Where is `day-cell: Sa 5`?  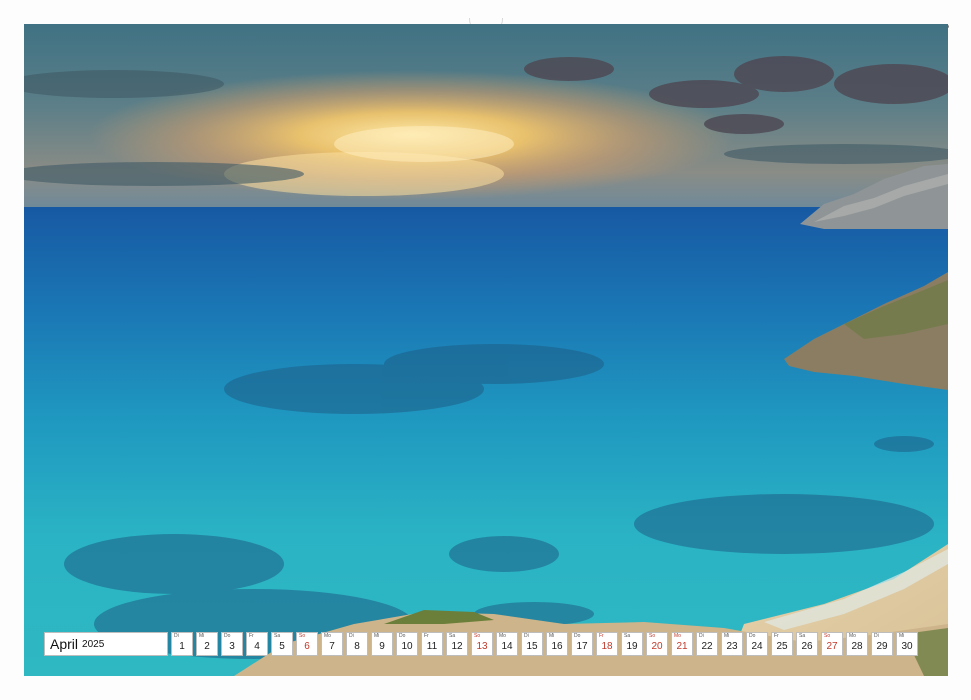
day-cell: Sa 5 is located at coordinates (282, 644).